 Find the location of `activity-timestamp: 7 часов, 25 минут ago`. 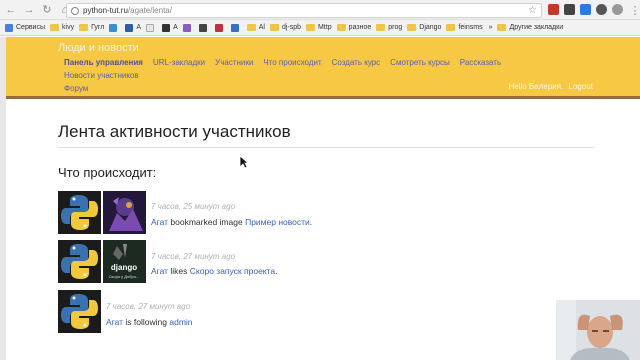

activity-timestamp: 7 часов, 25 минут ago is located at coordinates (193, 206).